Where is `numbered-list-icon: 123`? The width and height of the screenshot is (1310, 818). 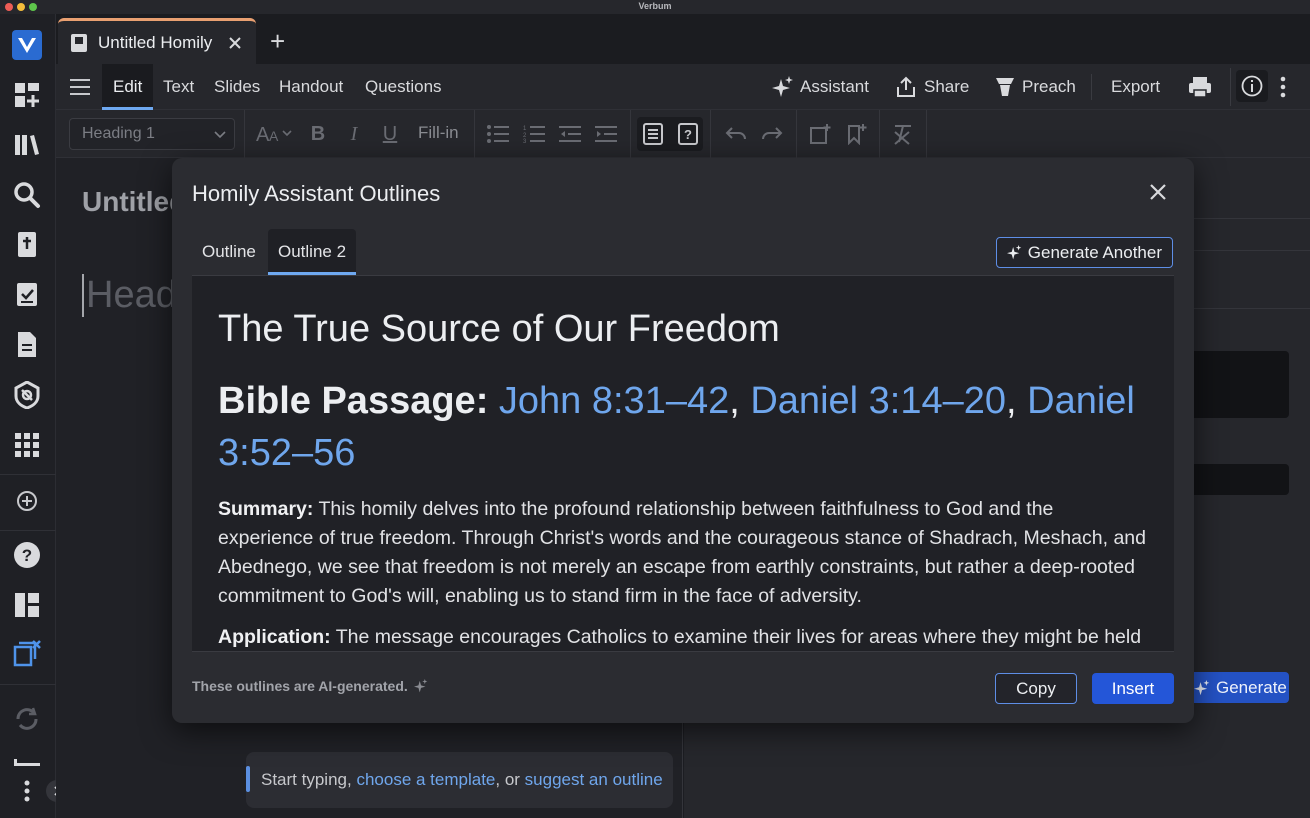 numbered-list-icon: 123 is located at coordinates (534, 134).